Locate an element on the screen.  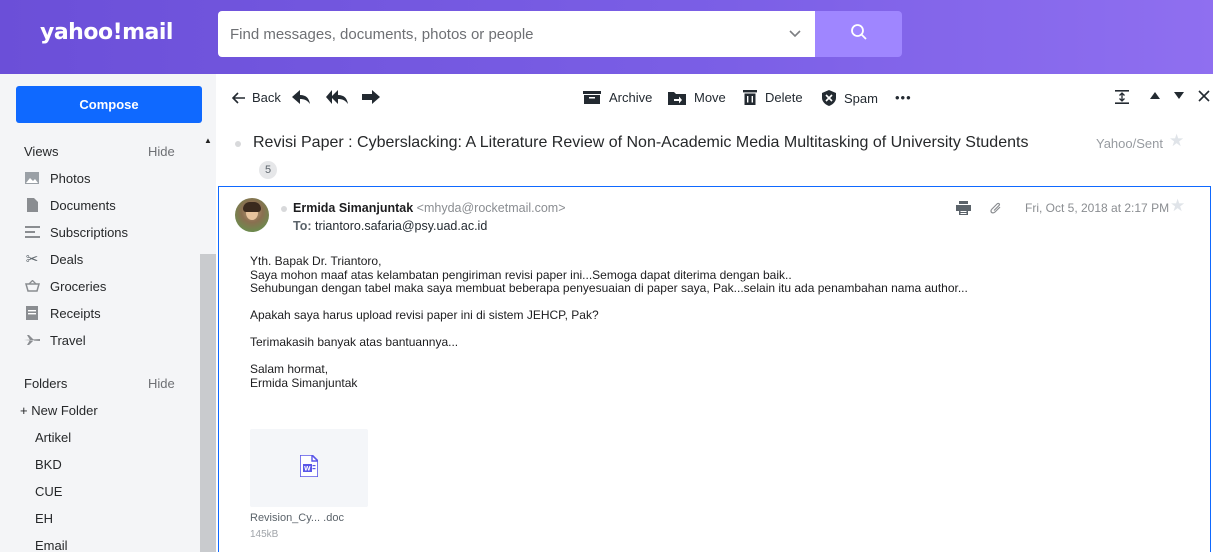
documents-icon is located at coordinates (32, 205).